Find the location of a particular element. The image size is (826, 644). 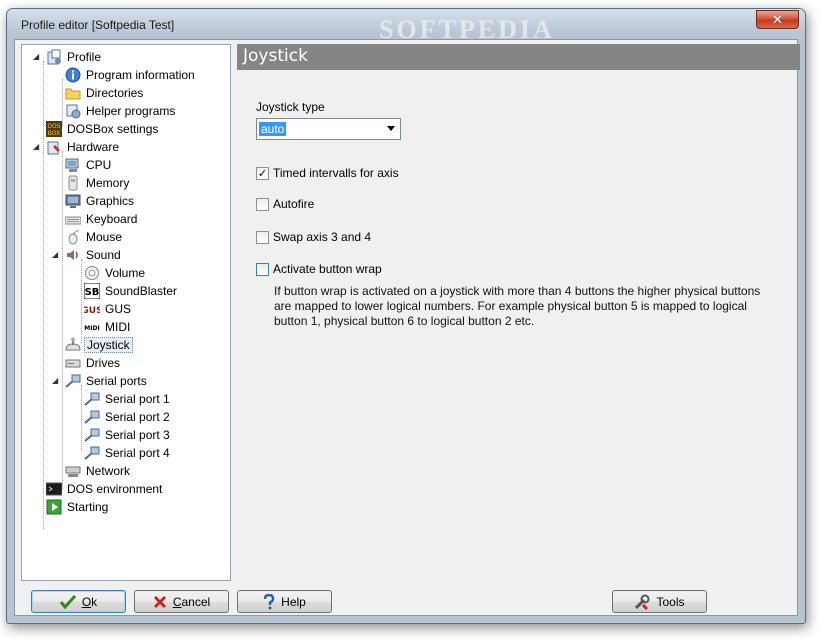

tree-item-hardware: Hardware is located at coordinates (83, 147).